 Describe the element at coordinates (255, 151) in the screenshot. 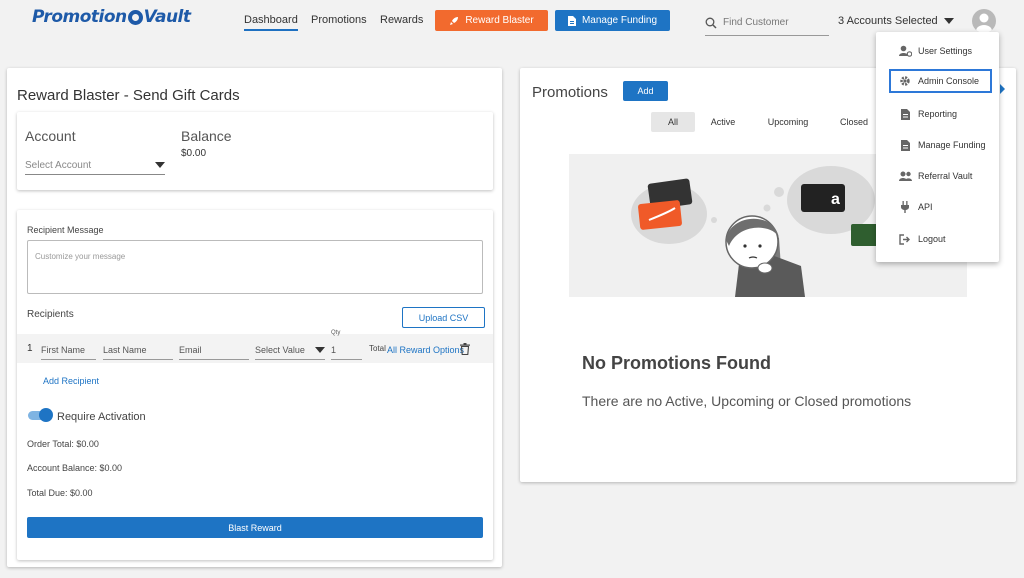

I see `account-card: Account Select Account Balance $0.00` at that location.